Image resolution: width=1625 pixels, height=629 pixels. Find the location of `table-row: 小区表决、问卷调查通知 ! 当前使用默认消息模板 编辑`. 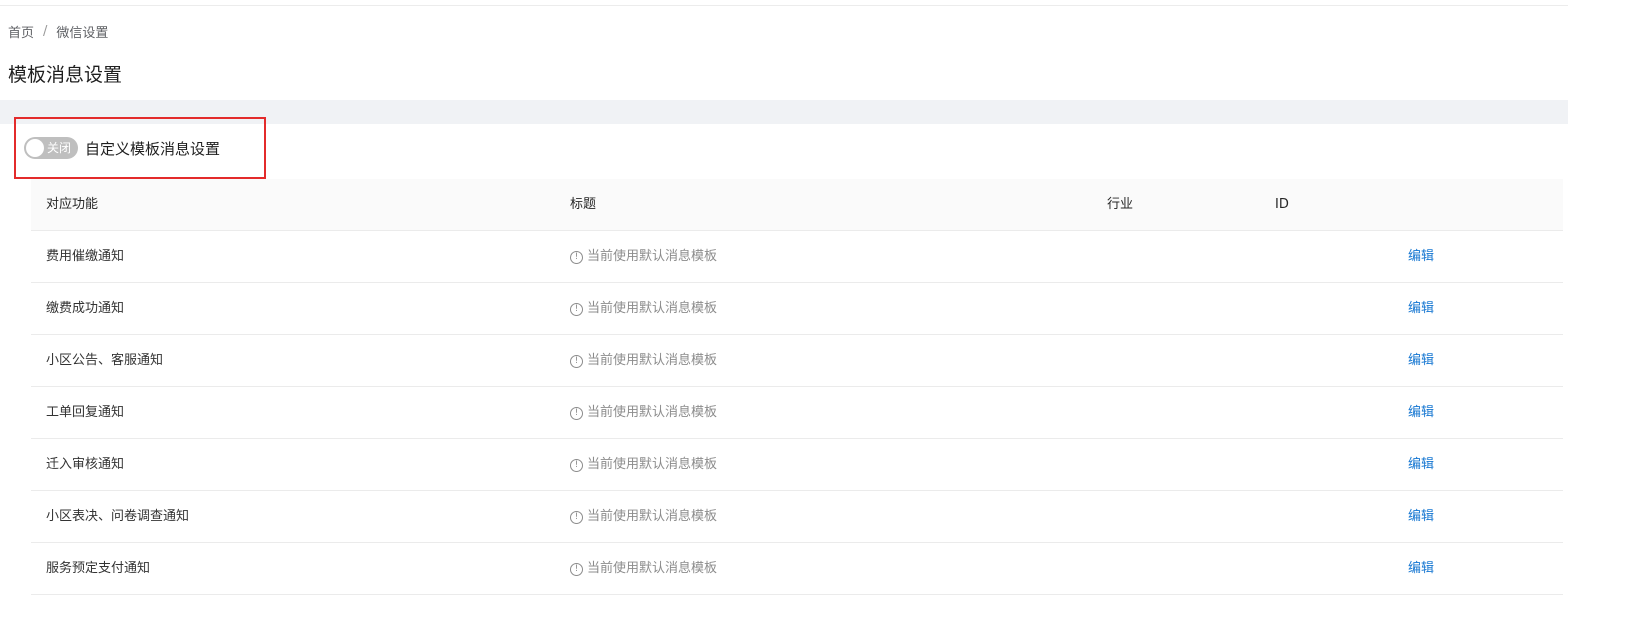

table-row: 小区表决、问卷调查通知 ! 当前使用默认消息模板 编辑 is located at coordinates (797, 517).